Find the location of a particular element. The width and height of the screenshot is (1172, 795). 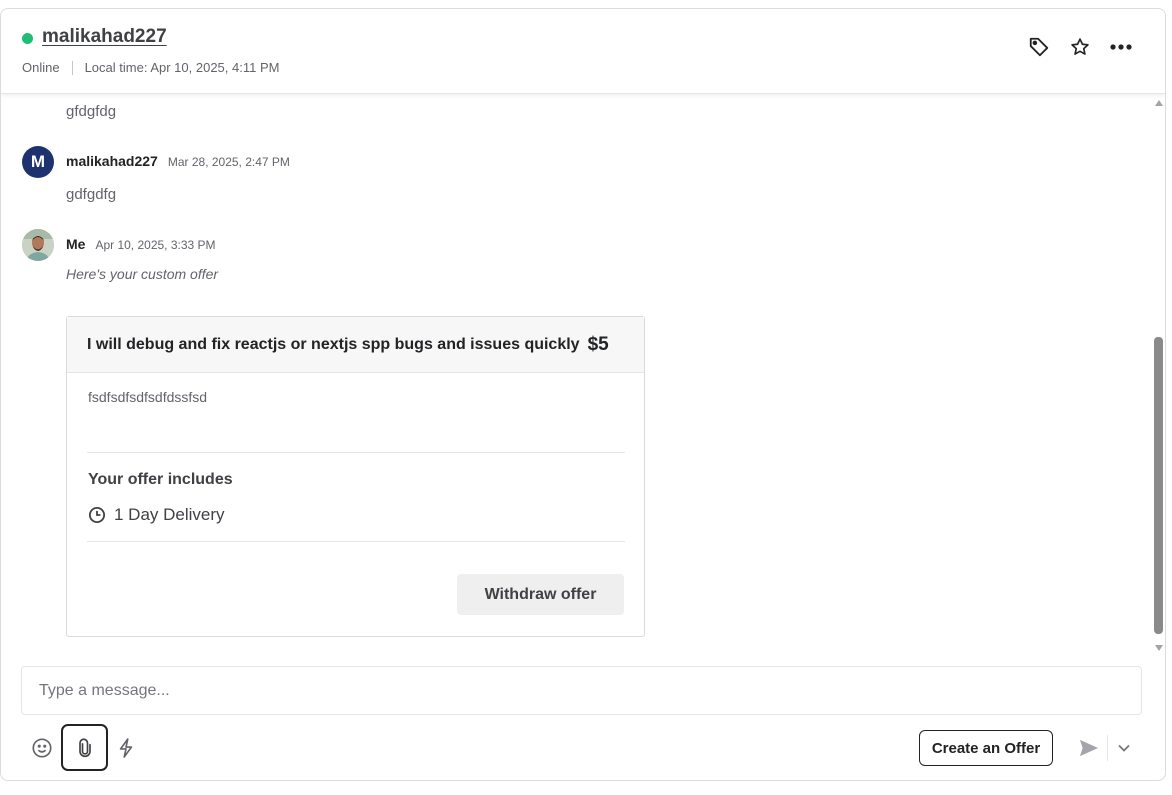

withdraw-offer-button: Withdraw offer is located at coordinates (540, 594).